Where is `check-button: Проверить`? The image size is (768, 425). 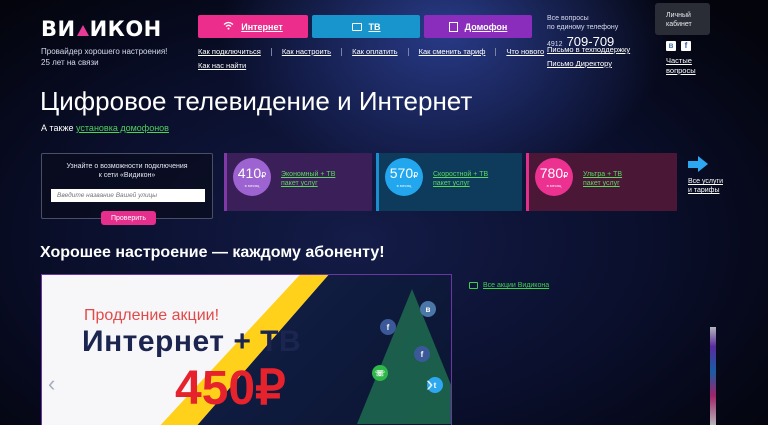
check-button: Проверить is located at coordinates (128, 218).